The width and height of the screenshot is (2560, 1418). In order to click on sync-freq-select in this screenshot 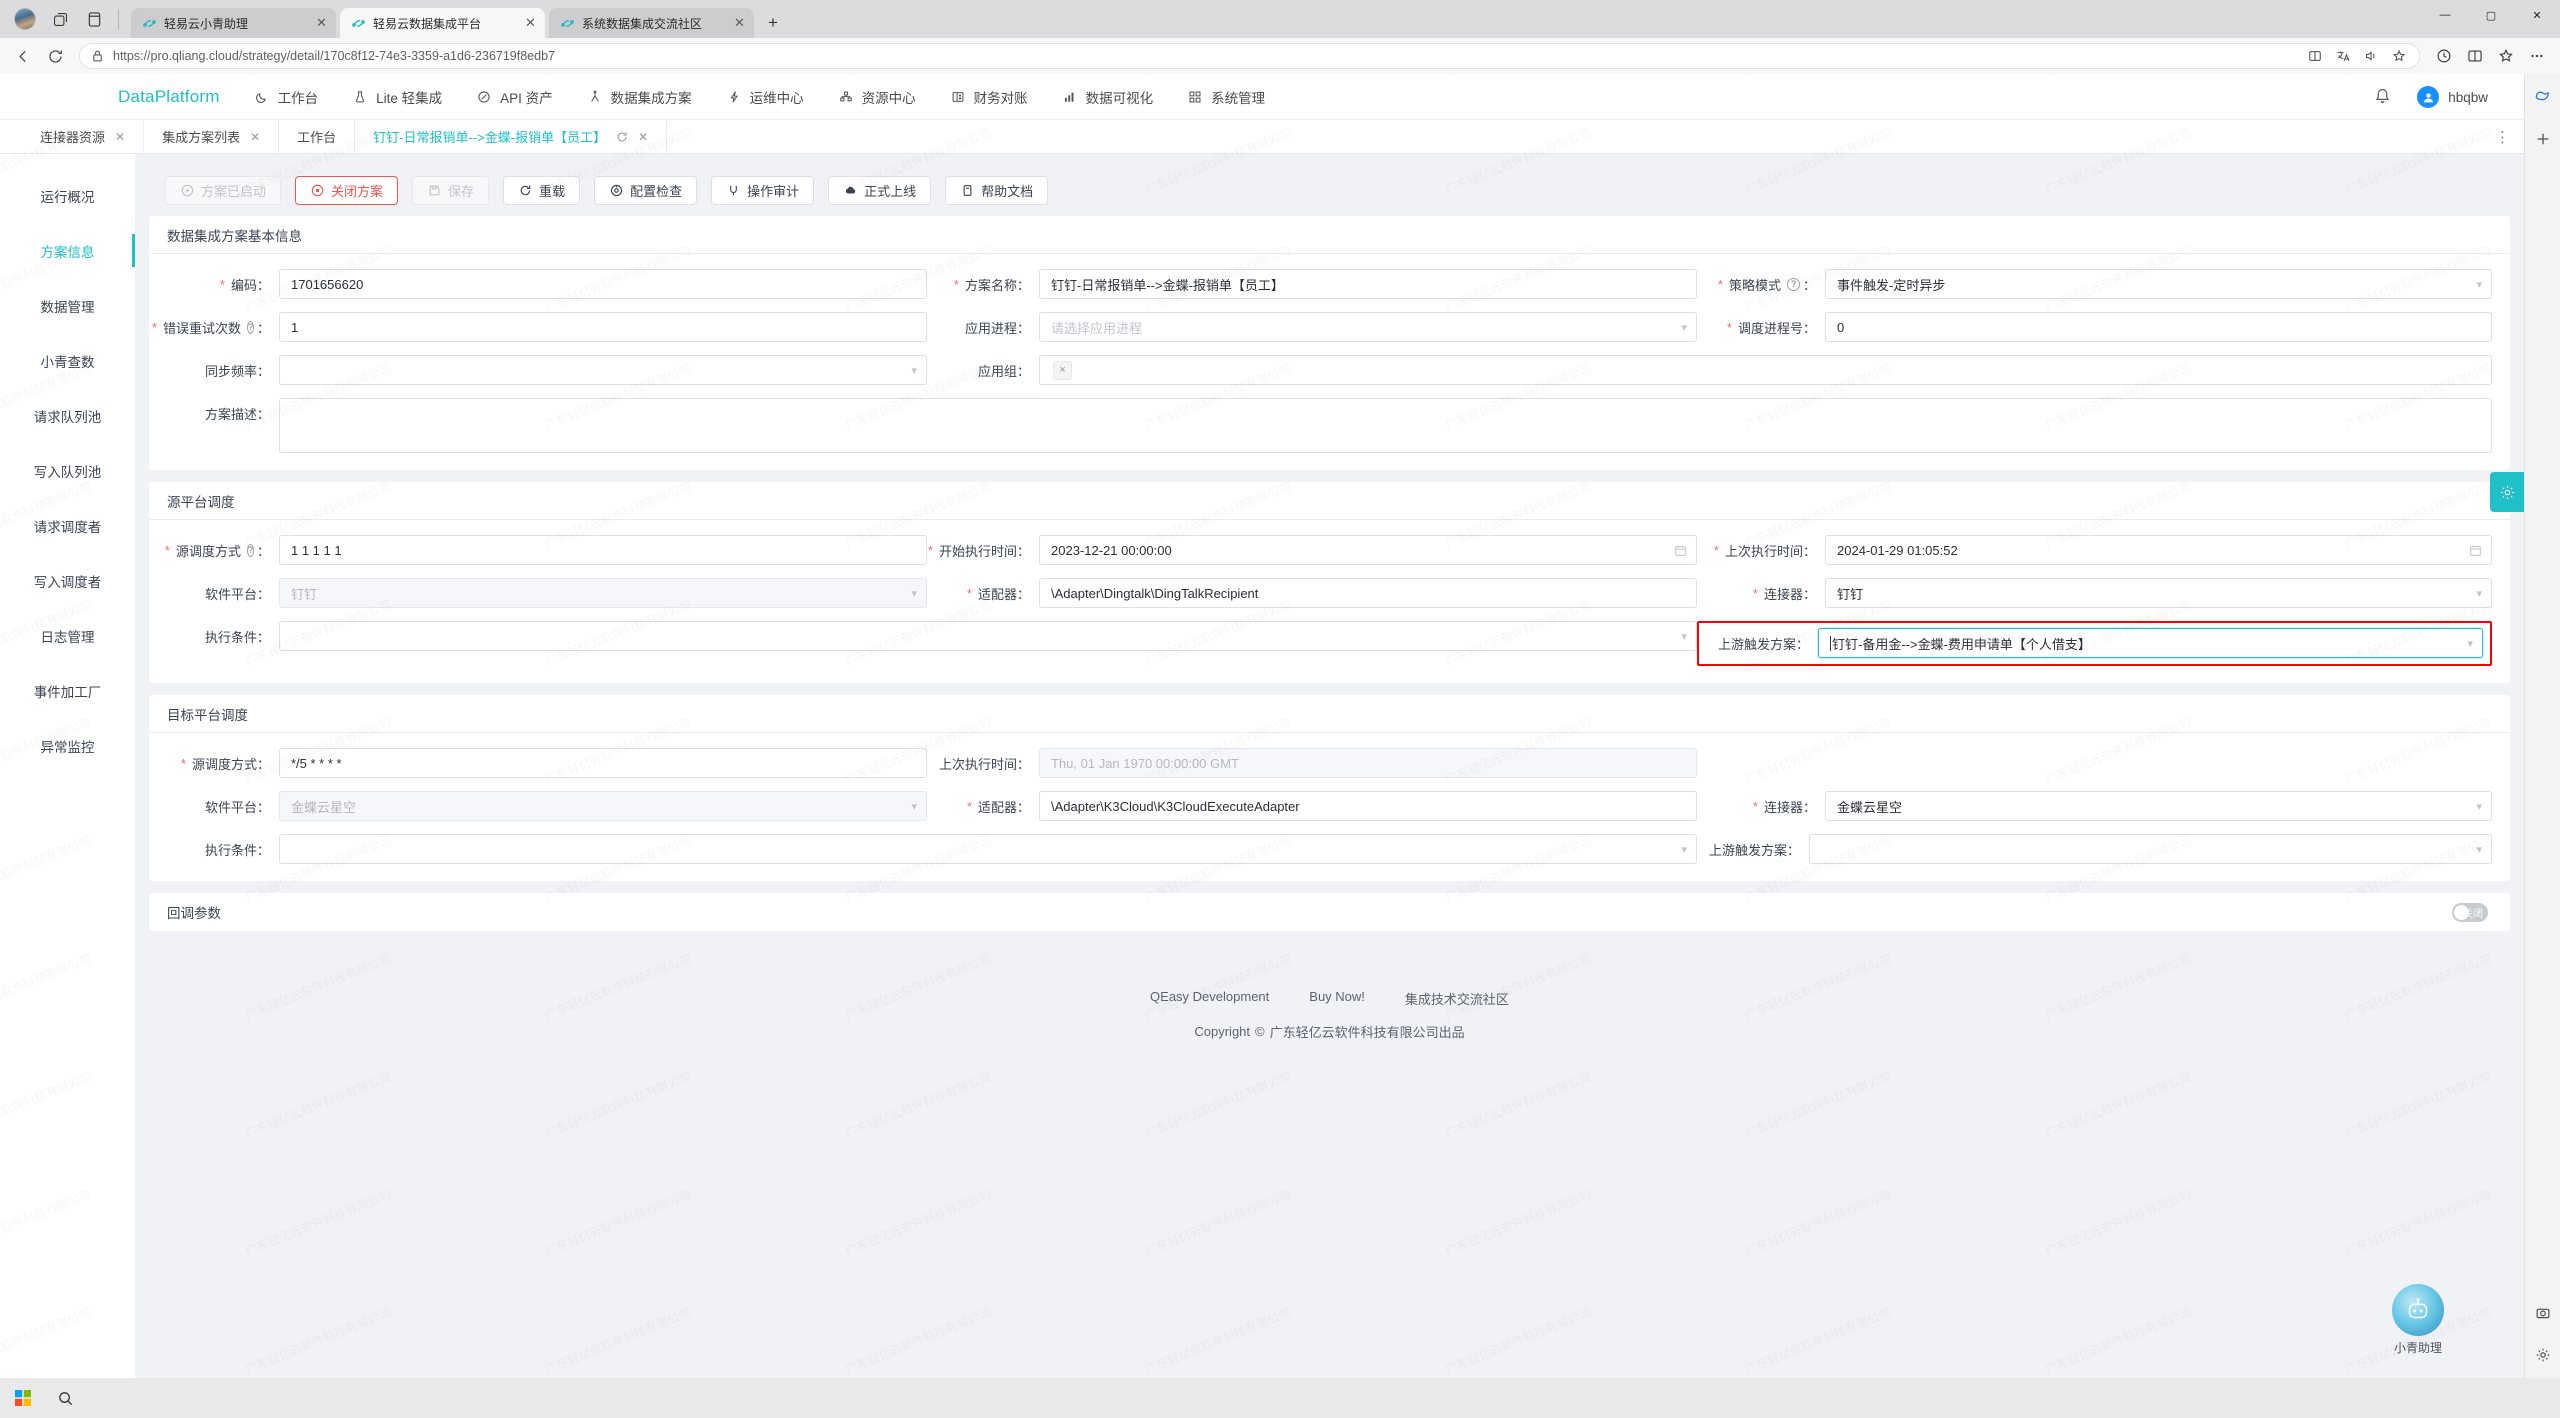, I will do `click(603, 370)`.